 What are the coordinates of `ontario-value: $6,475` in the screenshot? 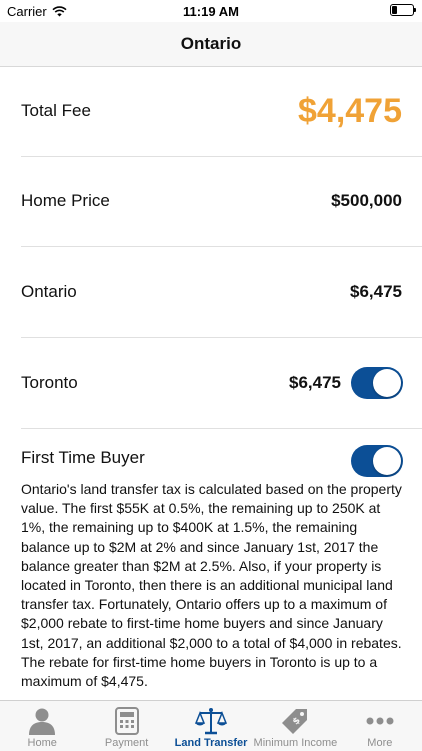 It's located at (376, 291).